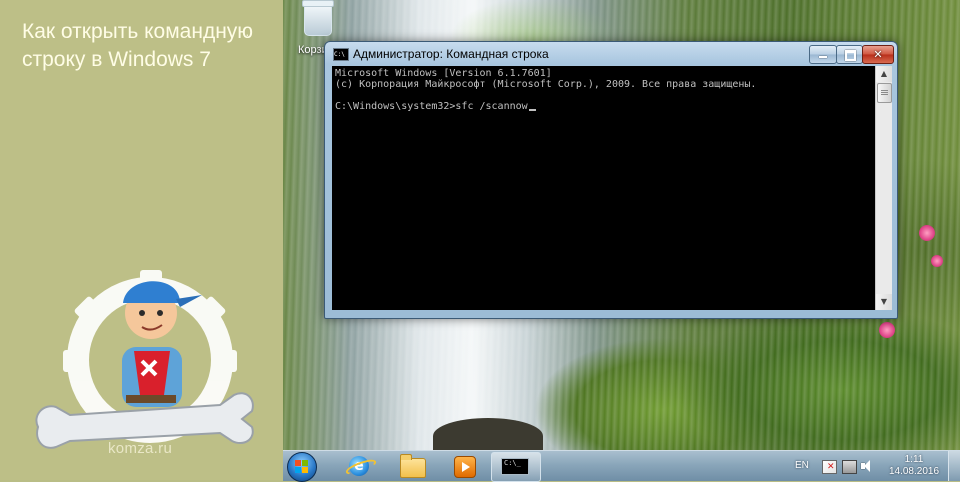 The width and height of the screenshot is (960, 482). Describe the element at coordinates (162, 344) in the screenshot. I see `mascot-figure` at that location.